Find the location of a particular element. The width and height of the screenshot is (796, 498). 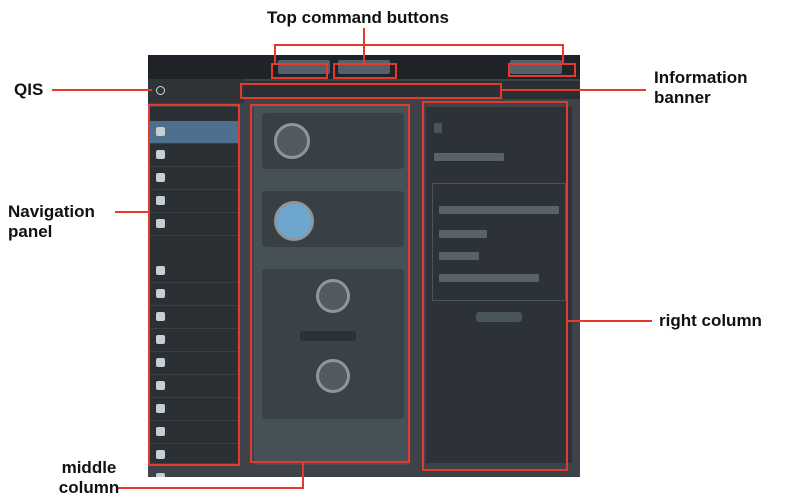

callout-right-column: right column is located at coordinates (710, 320).